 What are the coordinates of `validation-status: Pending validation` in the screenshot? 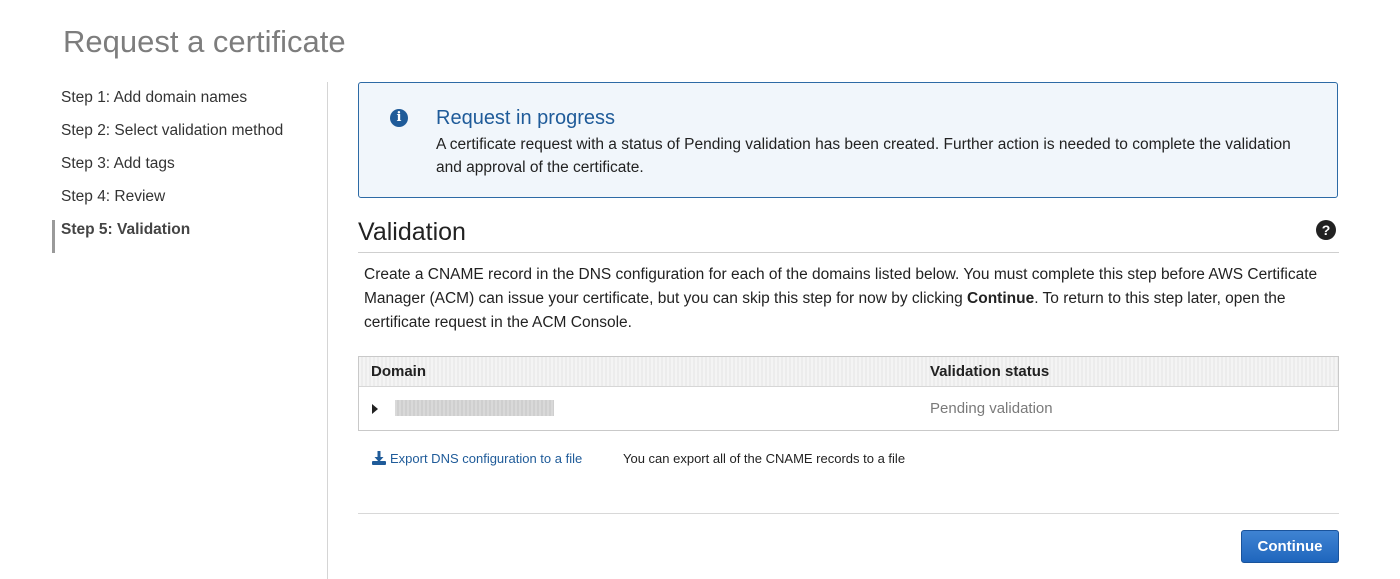 It's located at (991, 408).